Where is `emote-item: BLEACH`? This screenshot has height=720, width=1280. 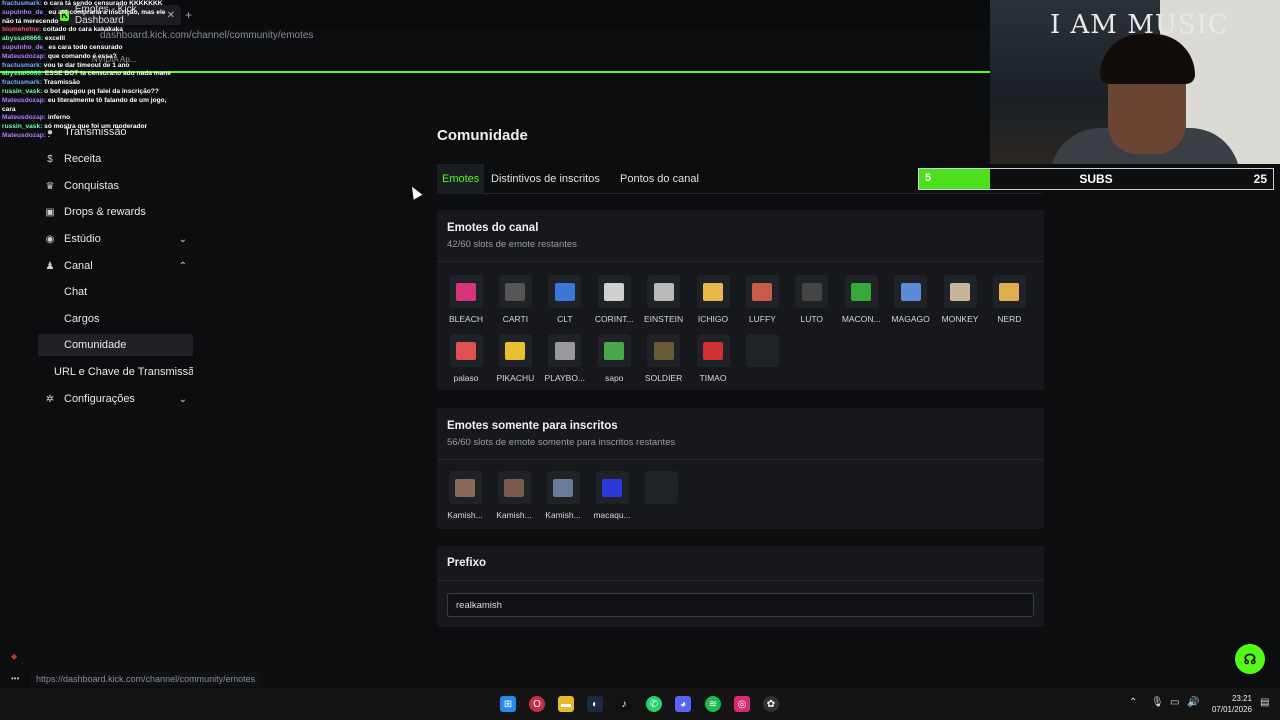 emote-item: BLEACH is located at coordinates (466, 299).